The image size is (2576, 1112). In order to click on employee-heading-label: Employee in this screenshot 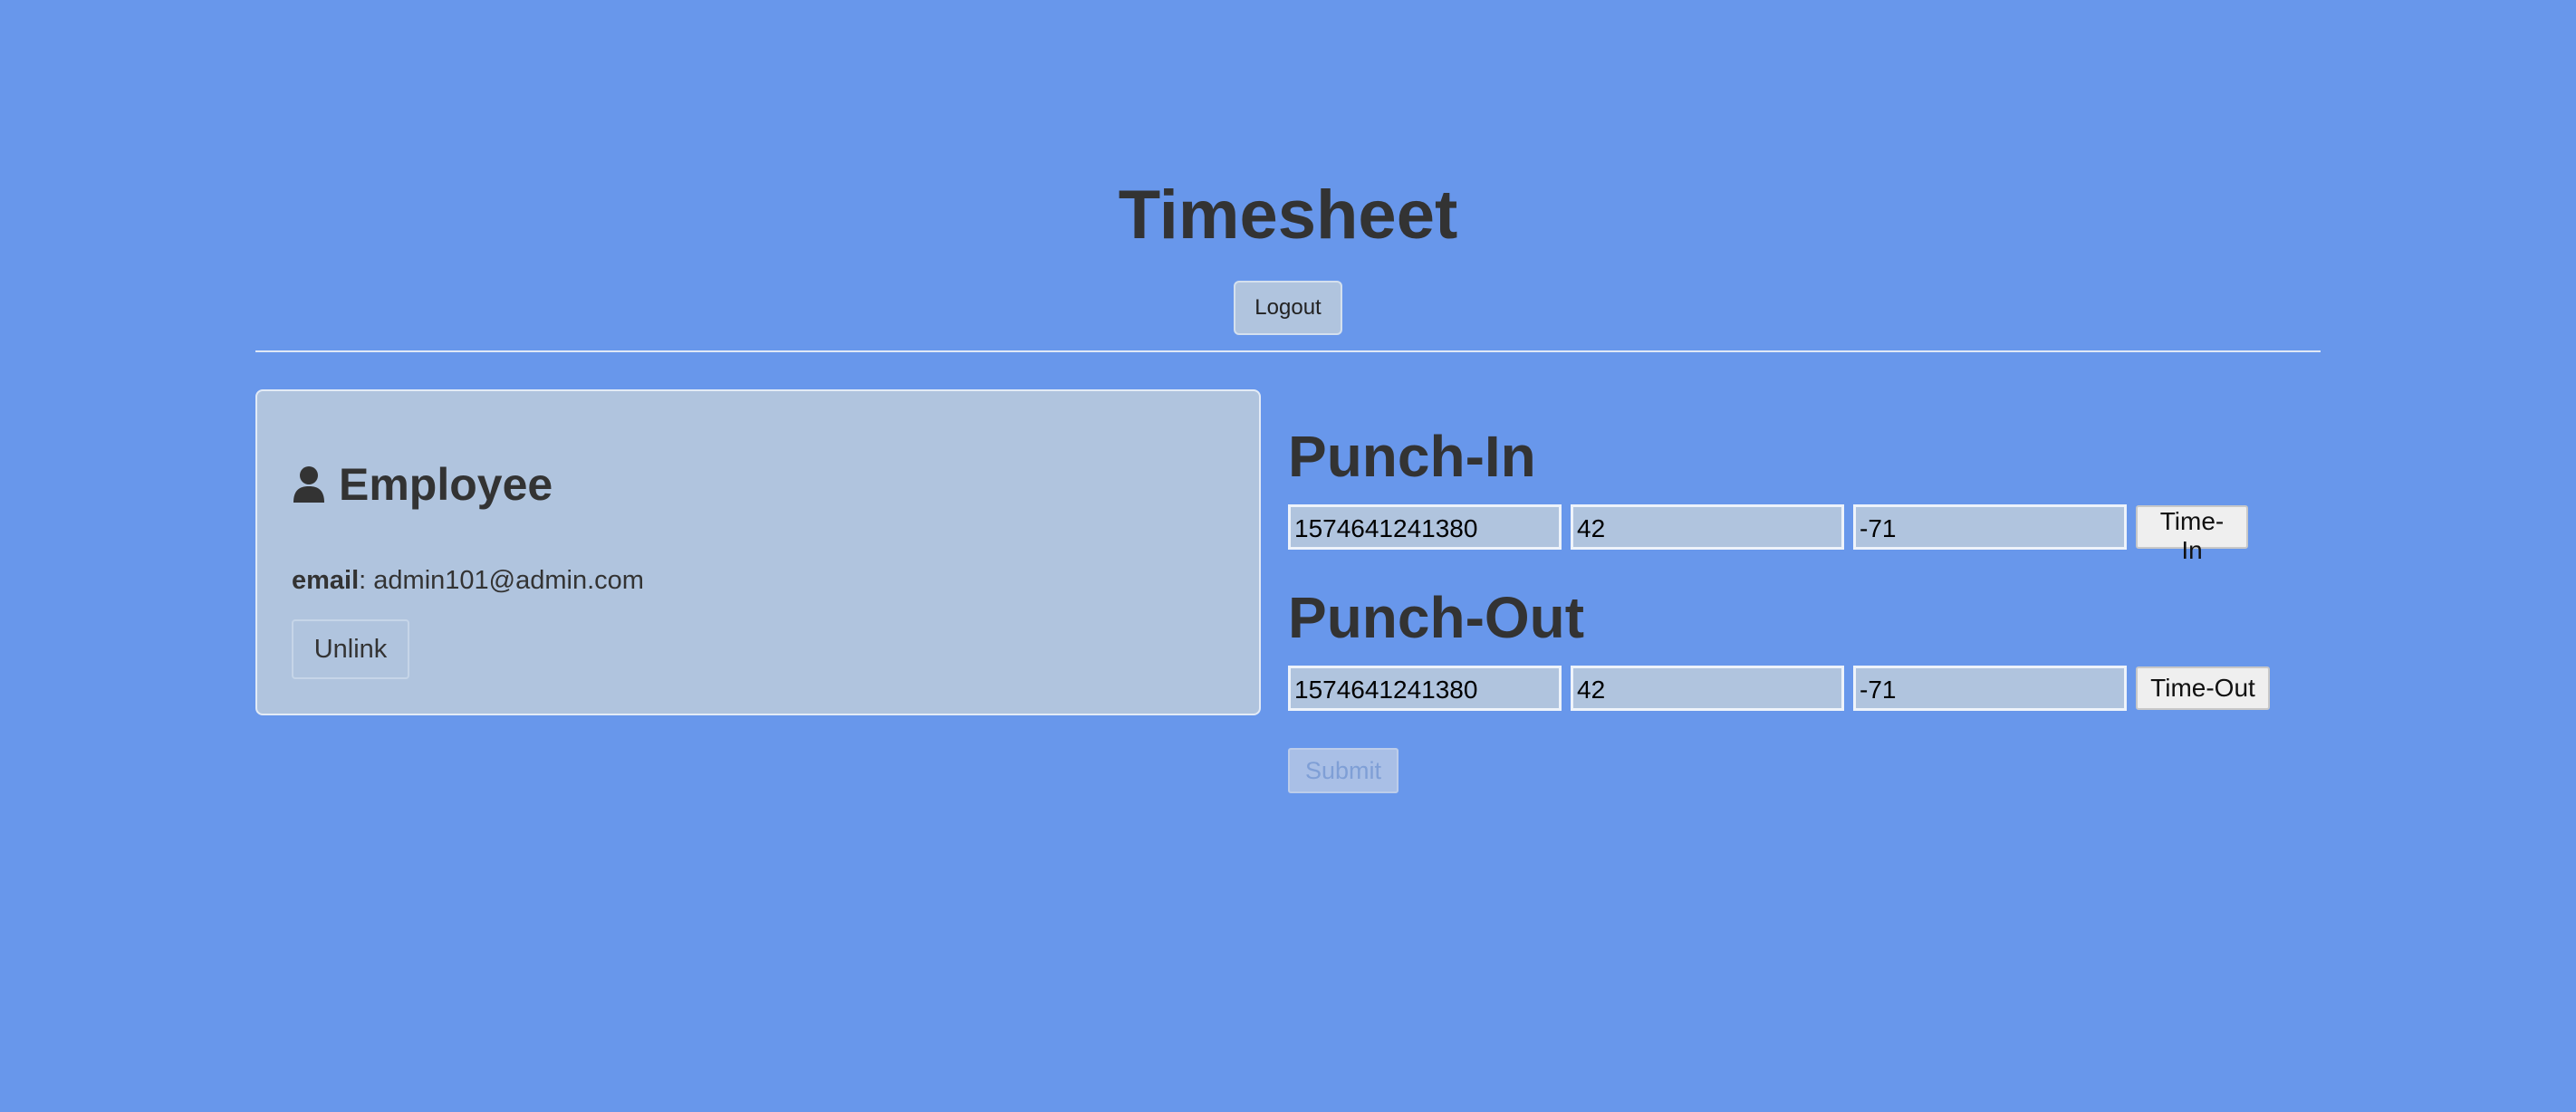, I will do `click(446, 485)`.